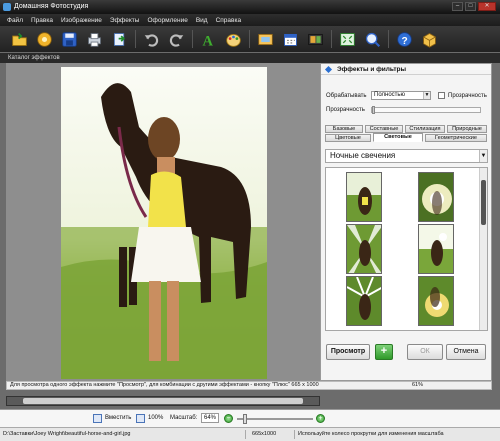  What do you see at coordinates (426, 110) in the screenshot?
I see `transparency-slider` at bounding box center [426, 110].